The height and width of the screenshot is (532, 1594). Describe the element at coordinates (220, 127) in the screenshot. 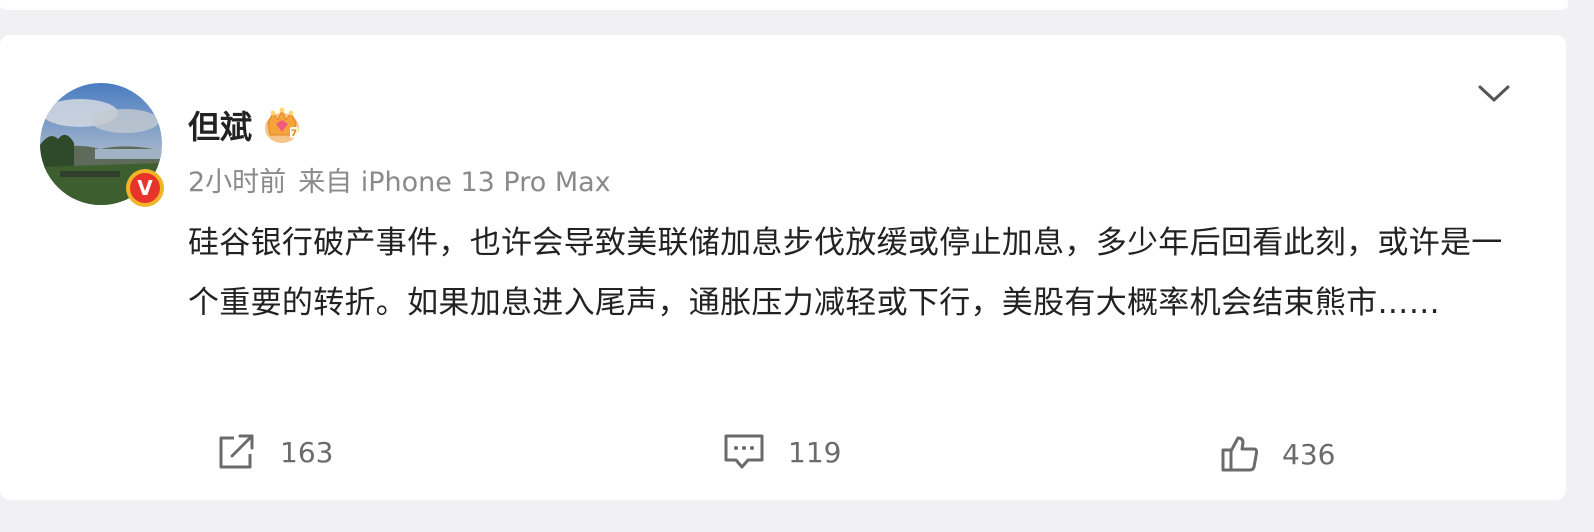

I see `author-name: 但斌` at that location.